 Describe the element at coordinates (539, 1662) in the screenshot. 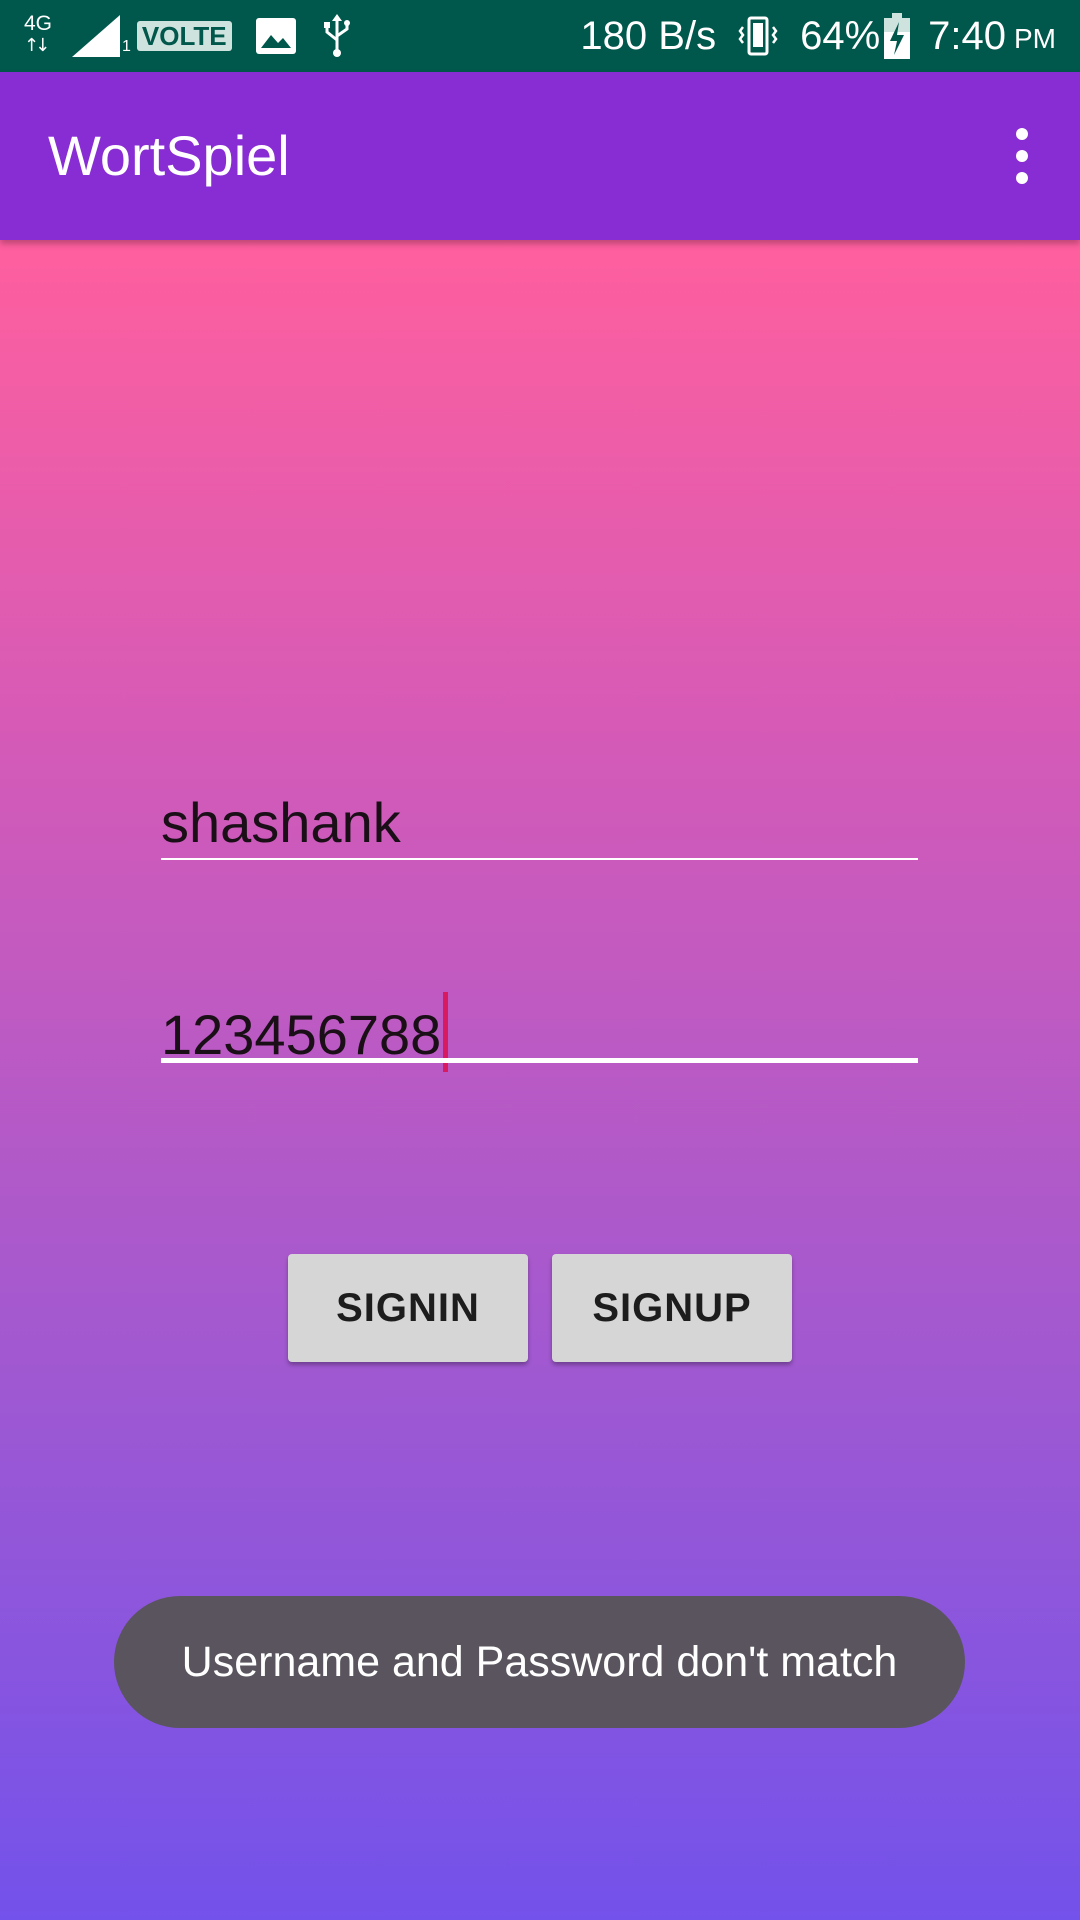

I see `error-toast: Username and Password don't match` at that location.